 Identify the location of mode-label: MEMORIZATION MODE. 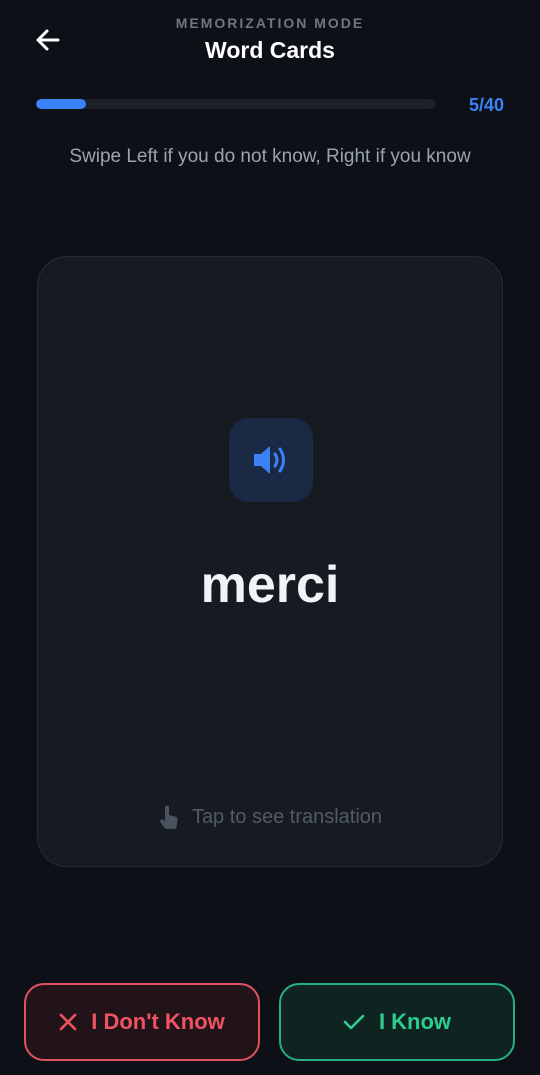
(270, 23).